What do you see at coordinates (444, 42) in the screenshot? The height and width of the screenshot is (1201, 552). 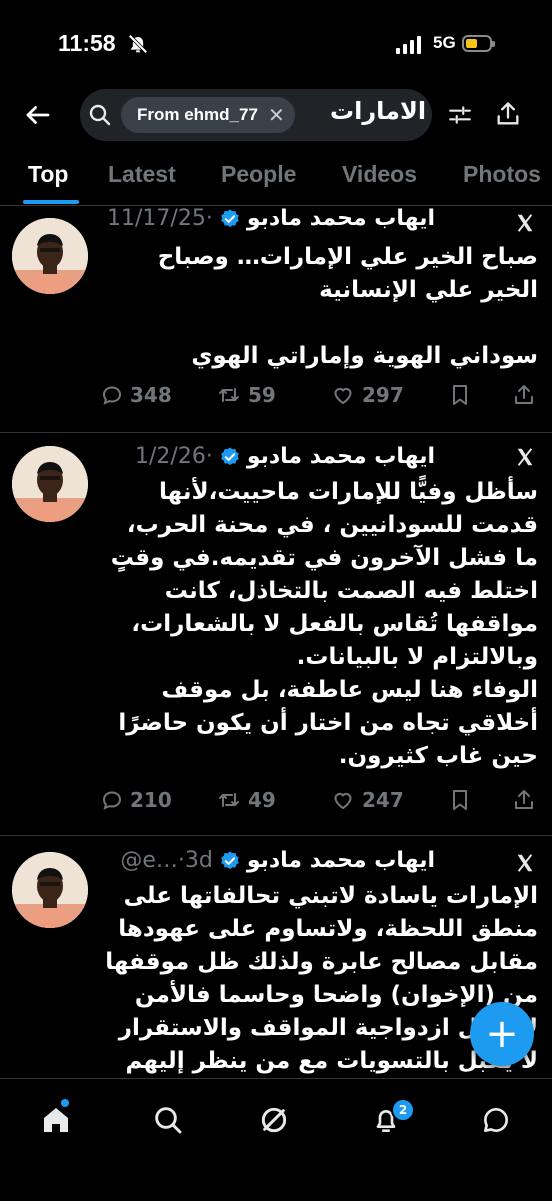 I see `network-type: 5G` at bounding box center [444, 42].